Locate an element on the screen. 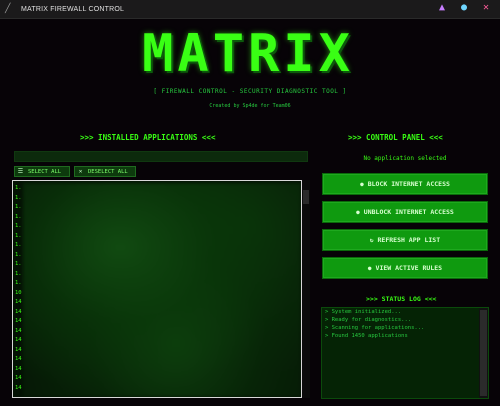  select-all-button: ☰ SELECT ALL is located at coordinates (42, 171).